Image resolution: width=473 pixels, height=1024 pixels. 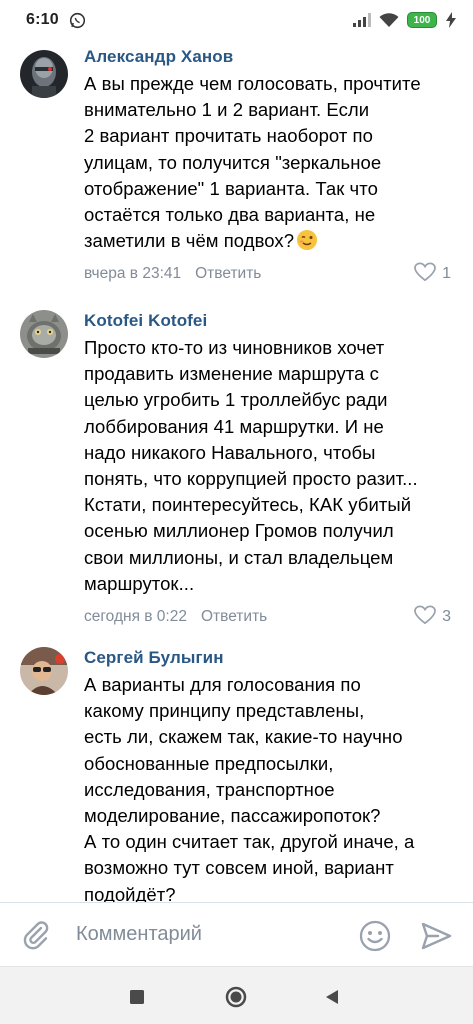 I want to click on signal-icon, so click(x=362, y=20).